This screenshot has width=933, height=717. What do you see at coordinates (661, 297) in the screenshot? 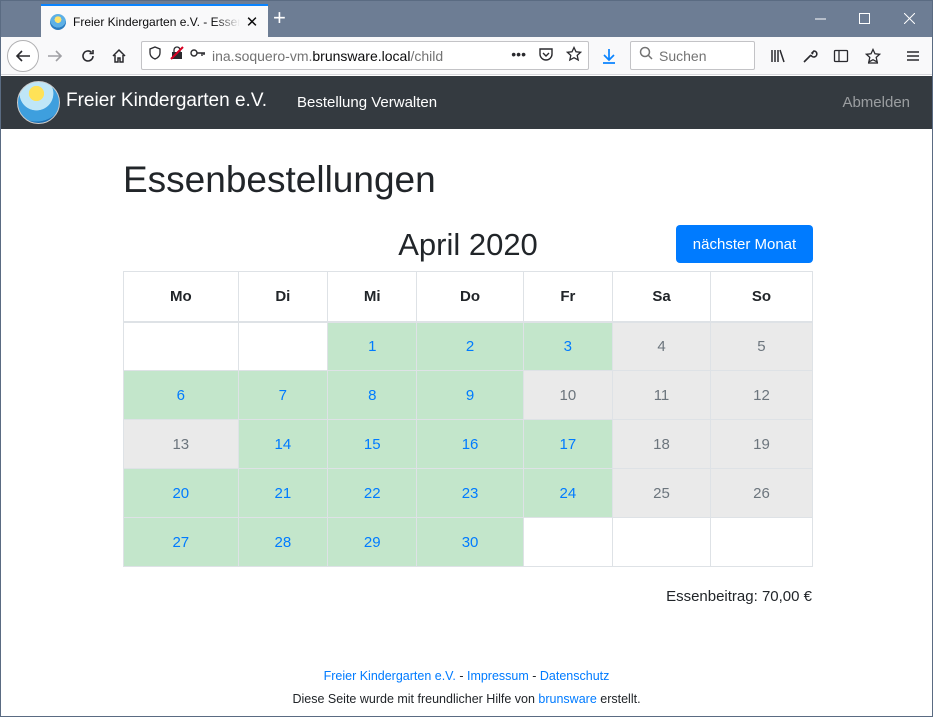
I see `weekday-header: Sa` at bounding box center [661, 297].